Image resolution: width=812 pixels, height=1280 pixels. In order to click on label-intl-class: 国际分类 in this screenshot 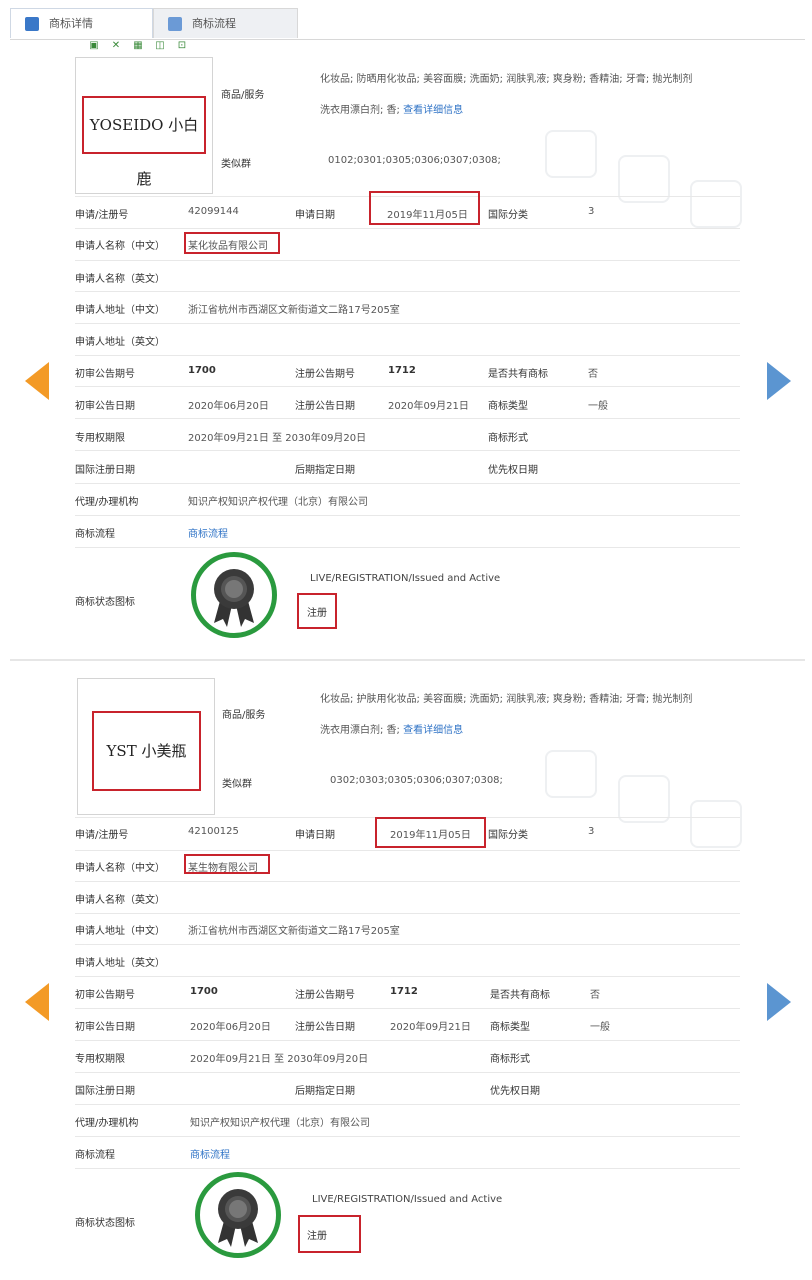, I will do `click(508, 215)`.